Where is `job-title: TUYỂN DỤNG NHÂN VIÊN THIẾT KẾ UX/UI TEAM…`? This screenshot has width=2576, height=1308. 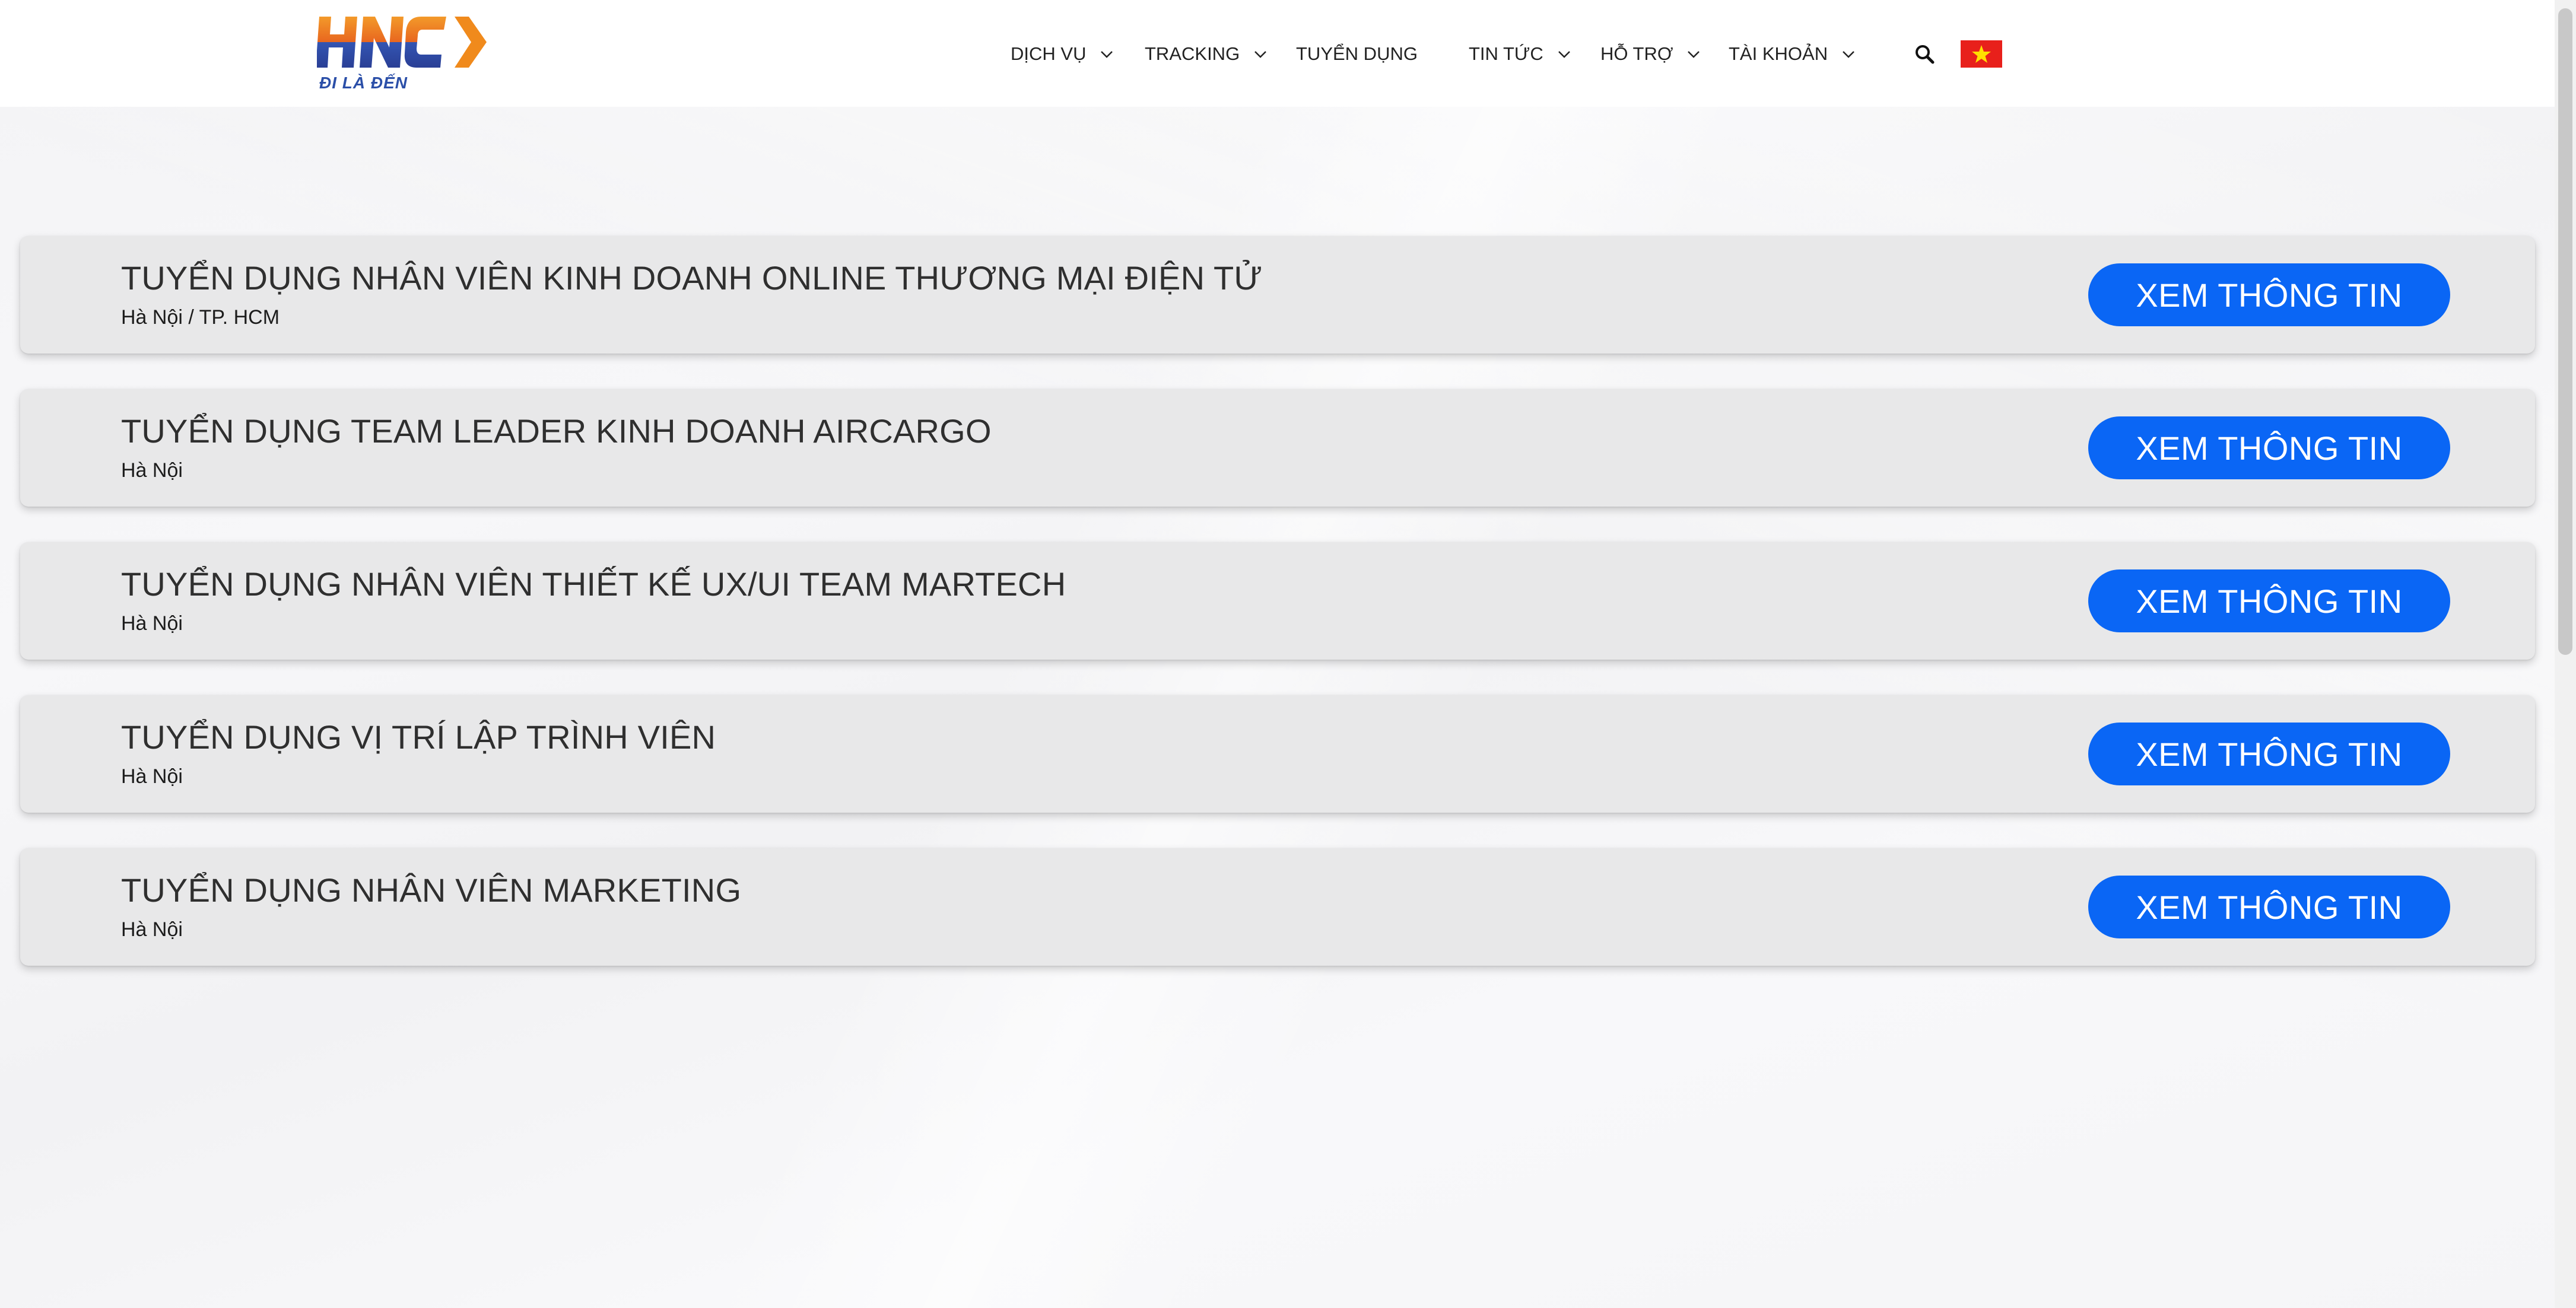
job-title: TUYỂN DỤNG NHÂN VIÊN THIẾT KẾ UX/UI TEAM… is located at coordinates (593, 584).